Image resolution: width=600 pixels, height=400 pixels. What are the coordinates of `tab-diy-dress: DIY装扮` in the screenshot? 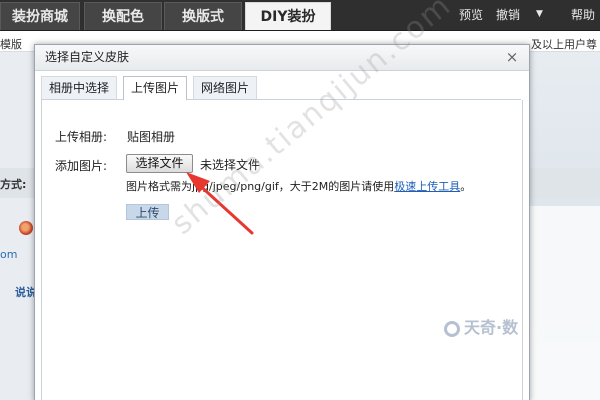 It's located at (288, 16).